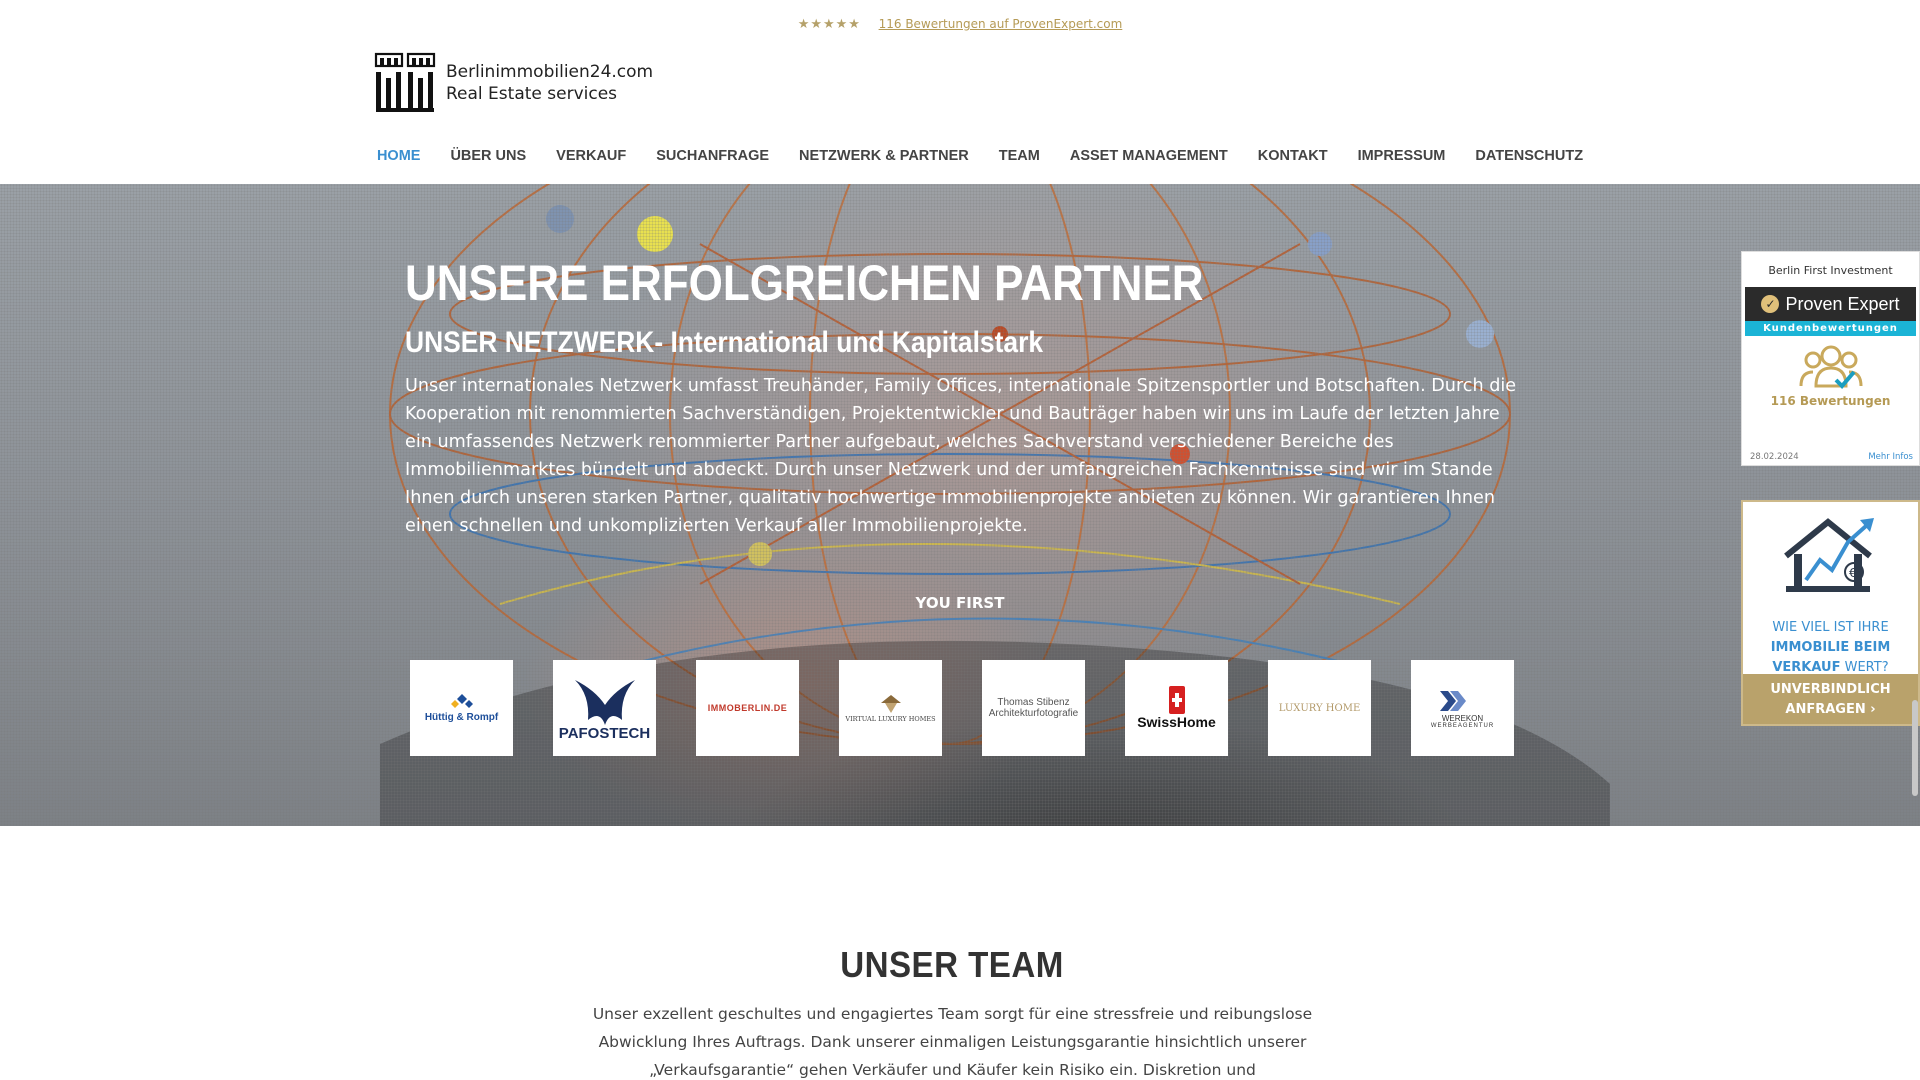  What do you see at coordinates (1774, 457) in the screenshot?
I see `pe-date: 28.02.2024` at bounding box center [1774, 457].